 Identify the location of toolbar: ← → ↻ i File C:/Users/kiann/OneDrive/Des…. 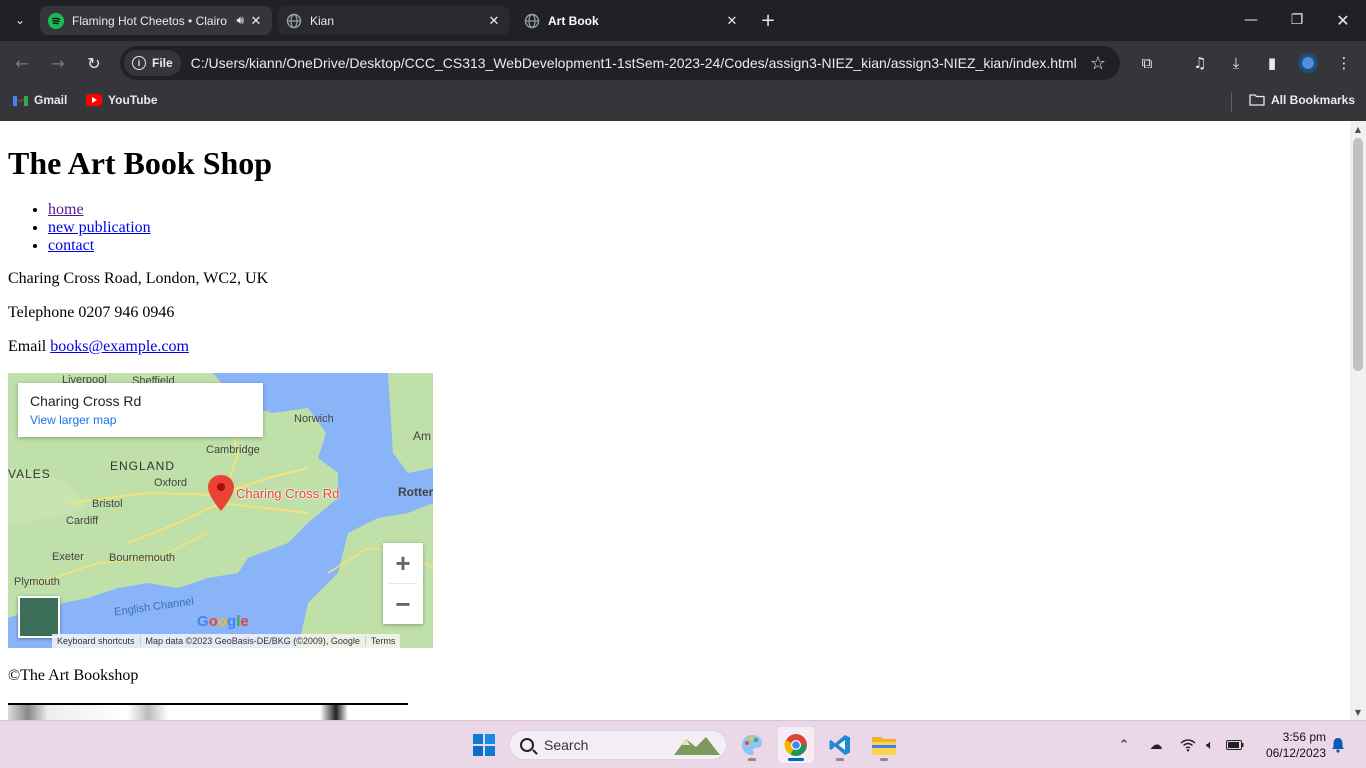
(683, 63).